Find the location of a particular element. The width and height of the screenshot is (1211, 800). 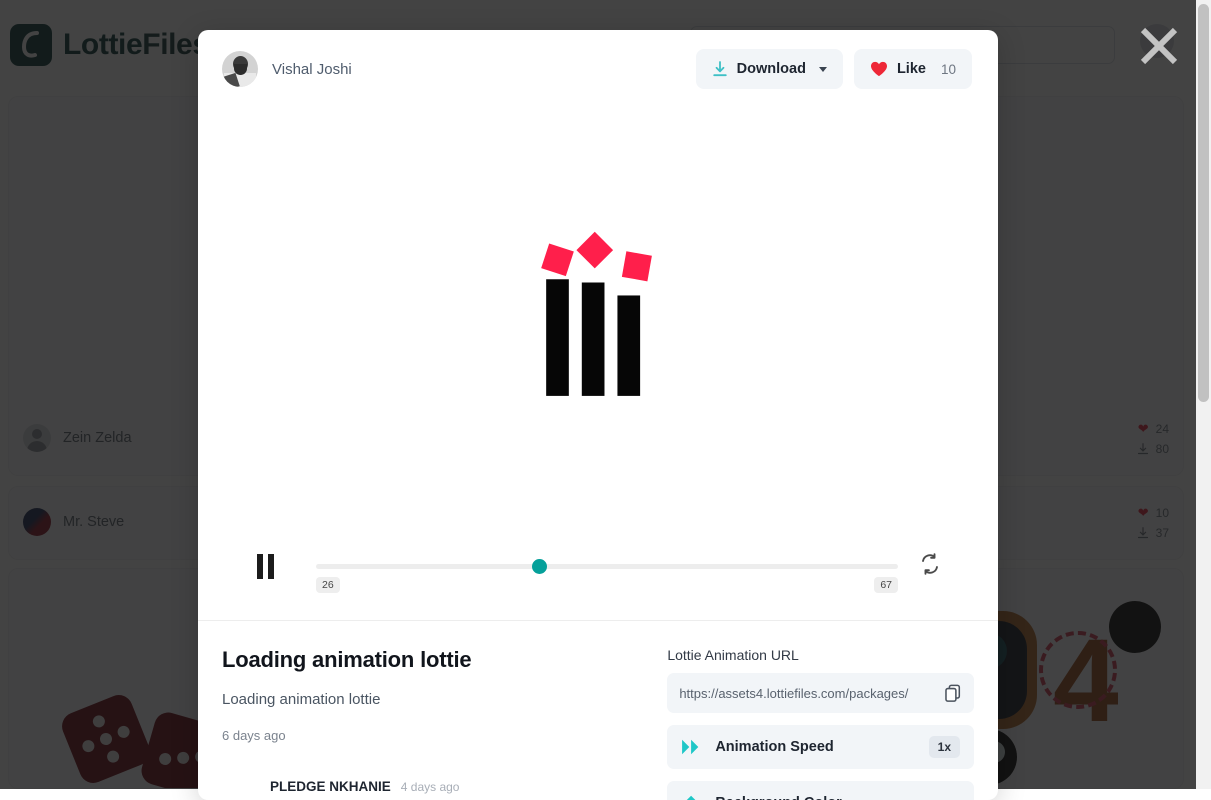

loop-toggle-button is located at coordinates (932, 566).